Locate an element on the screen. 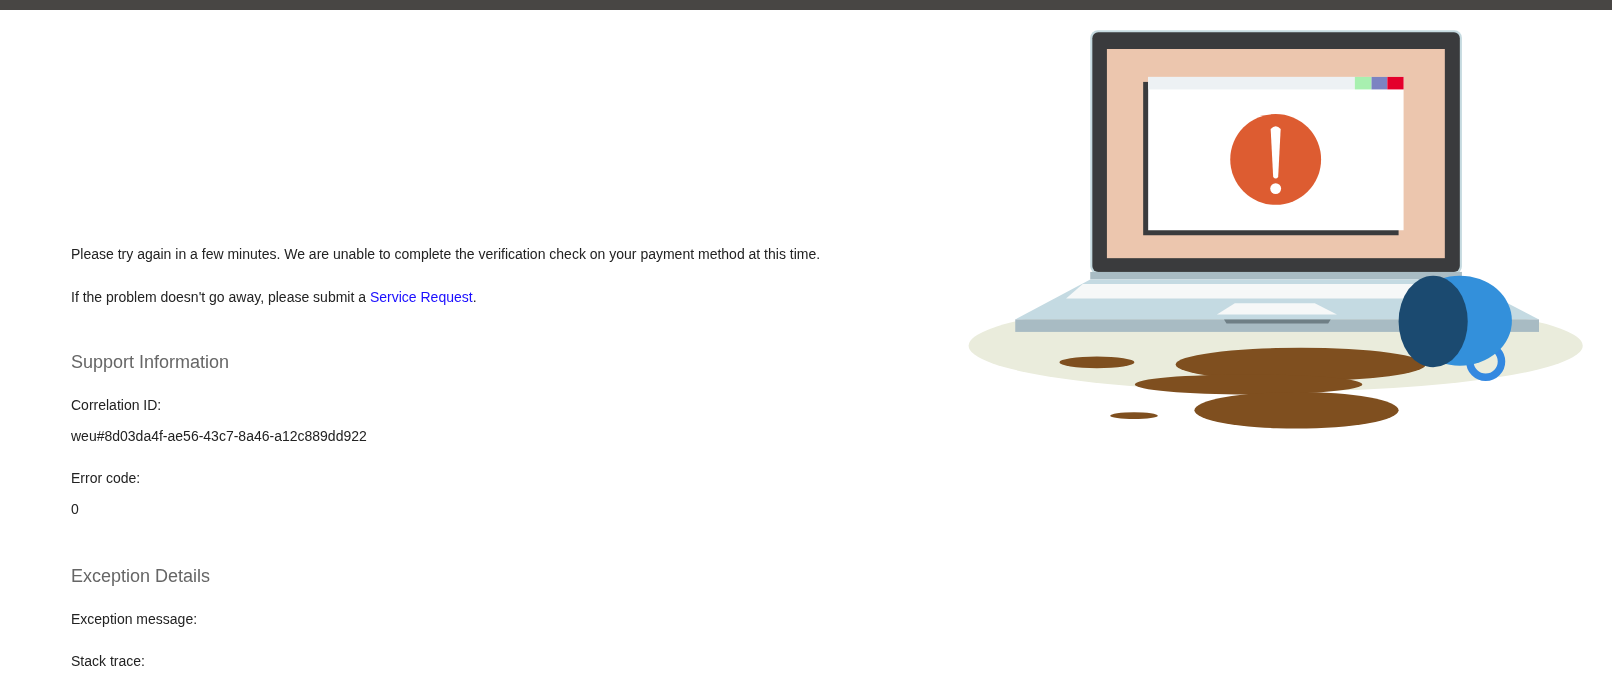  field-value: 0 is located at coordinates (75, 509).